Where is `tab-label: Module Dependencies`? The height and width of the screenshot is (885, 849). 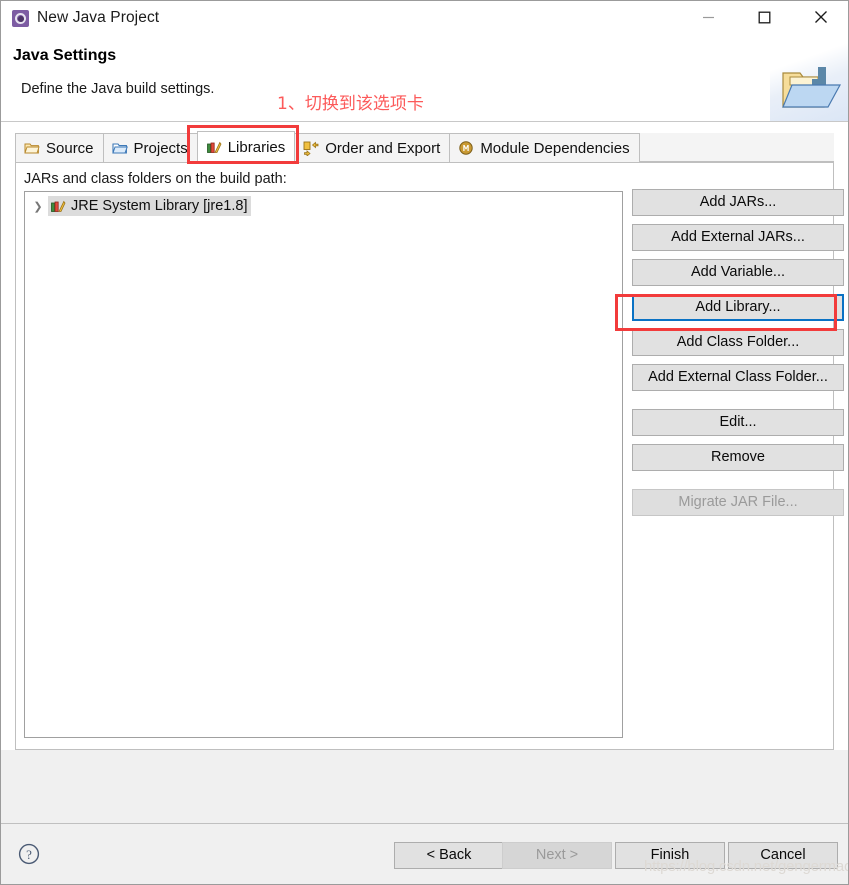
tab-label: Module Dependencies is located at coordinates (555, 148).